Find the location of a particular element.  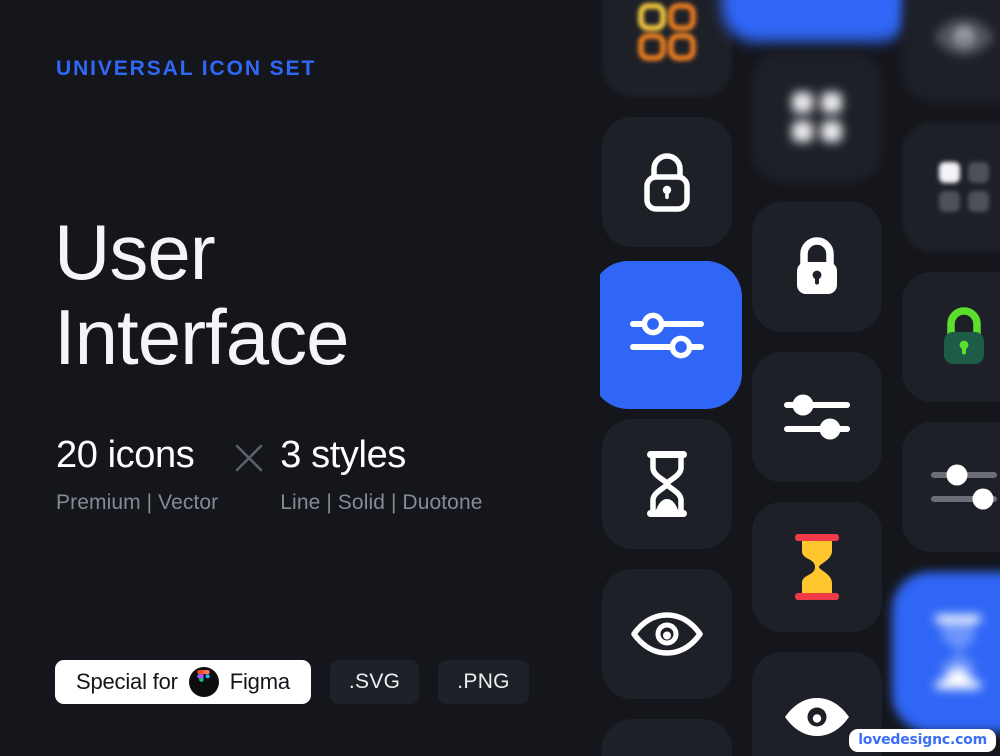

style-count-sub: Line | Solid | Duotone is located at coordinates (381, 502).